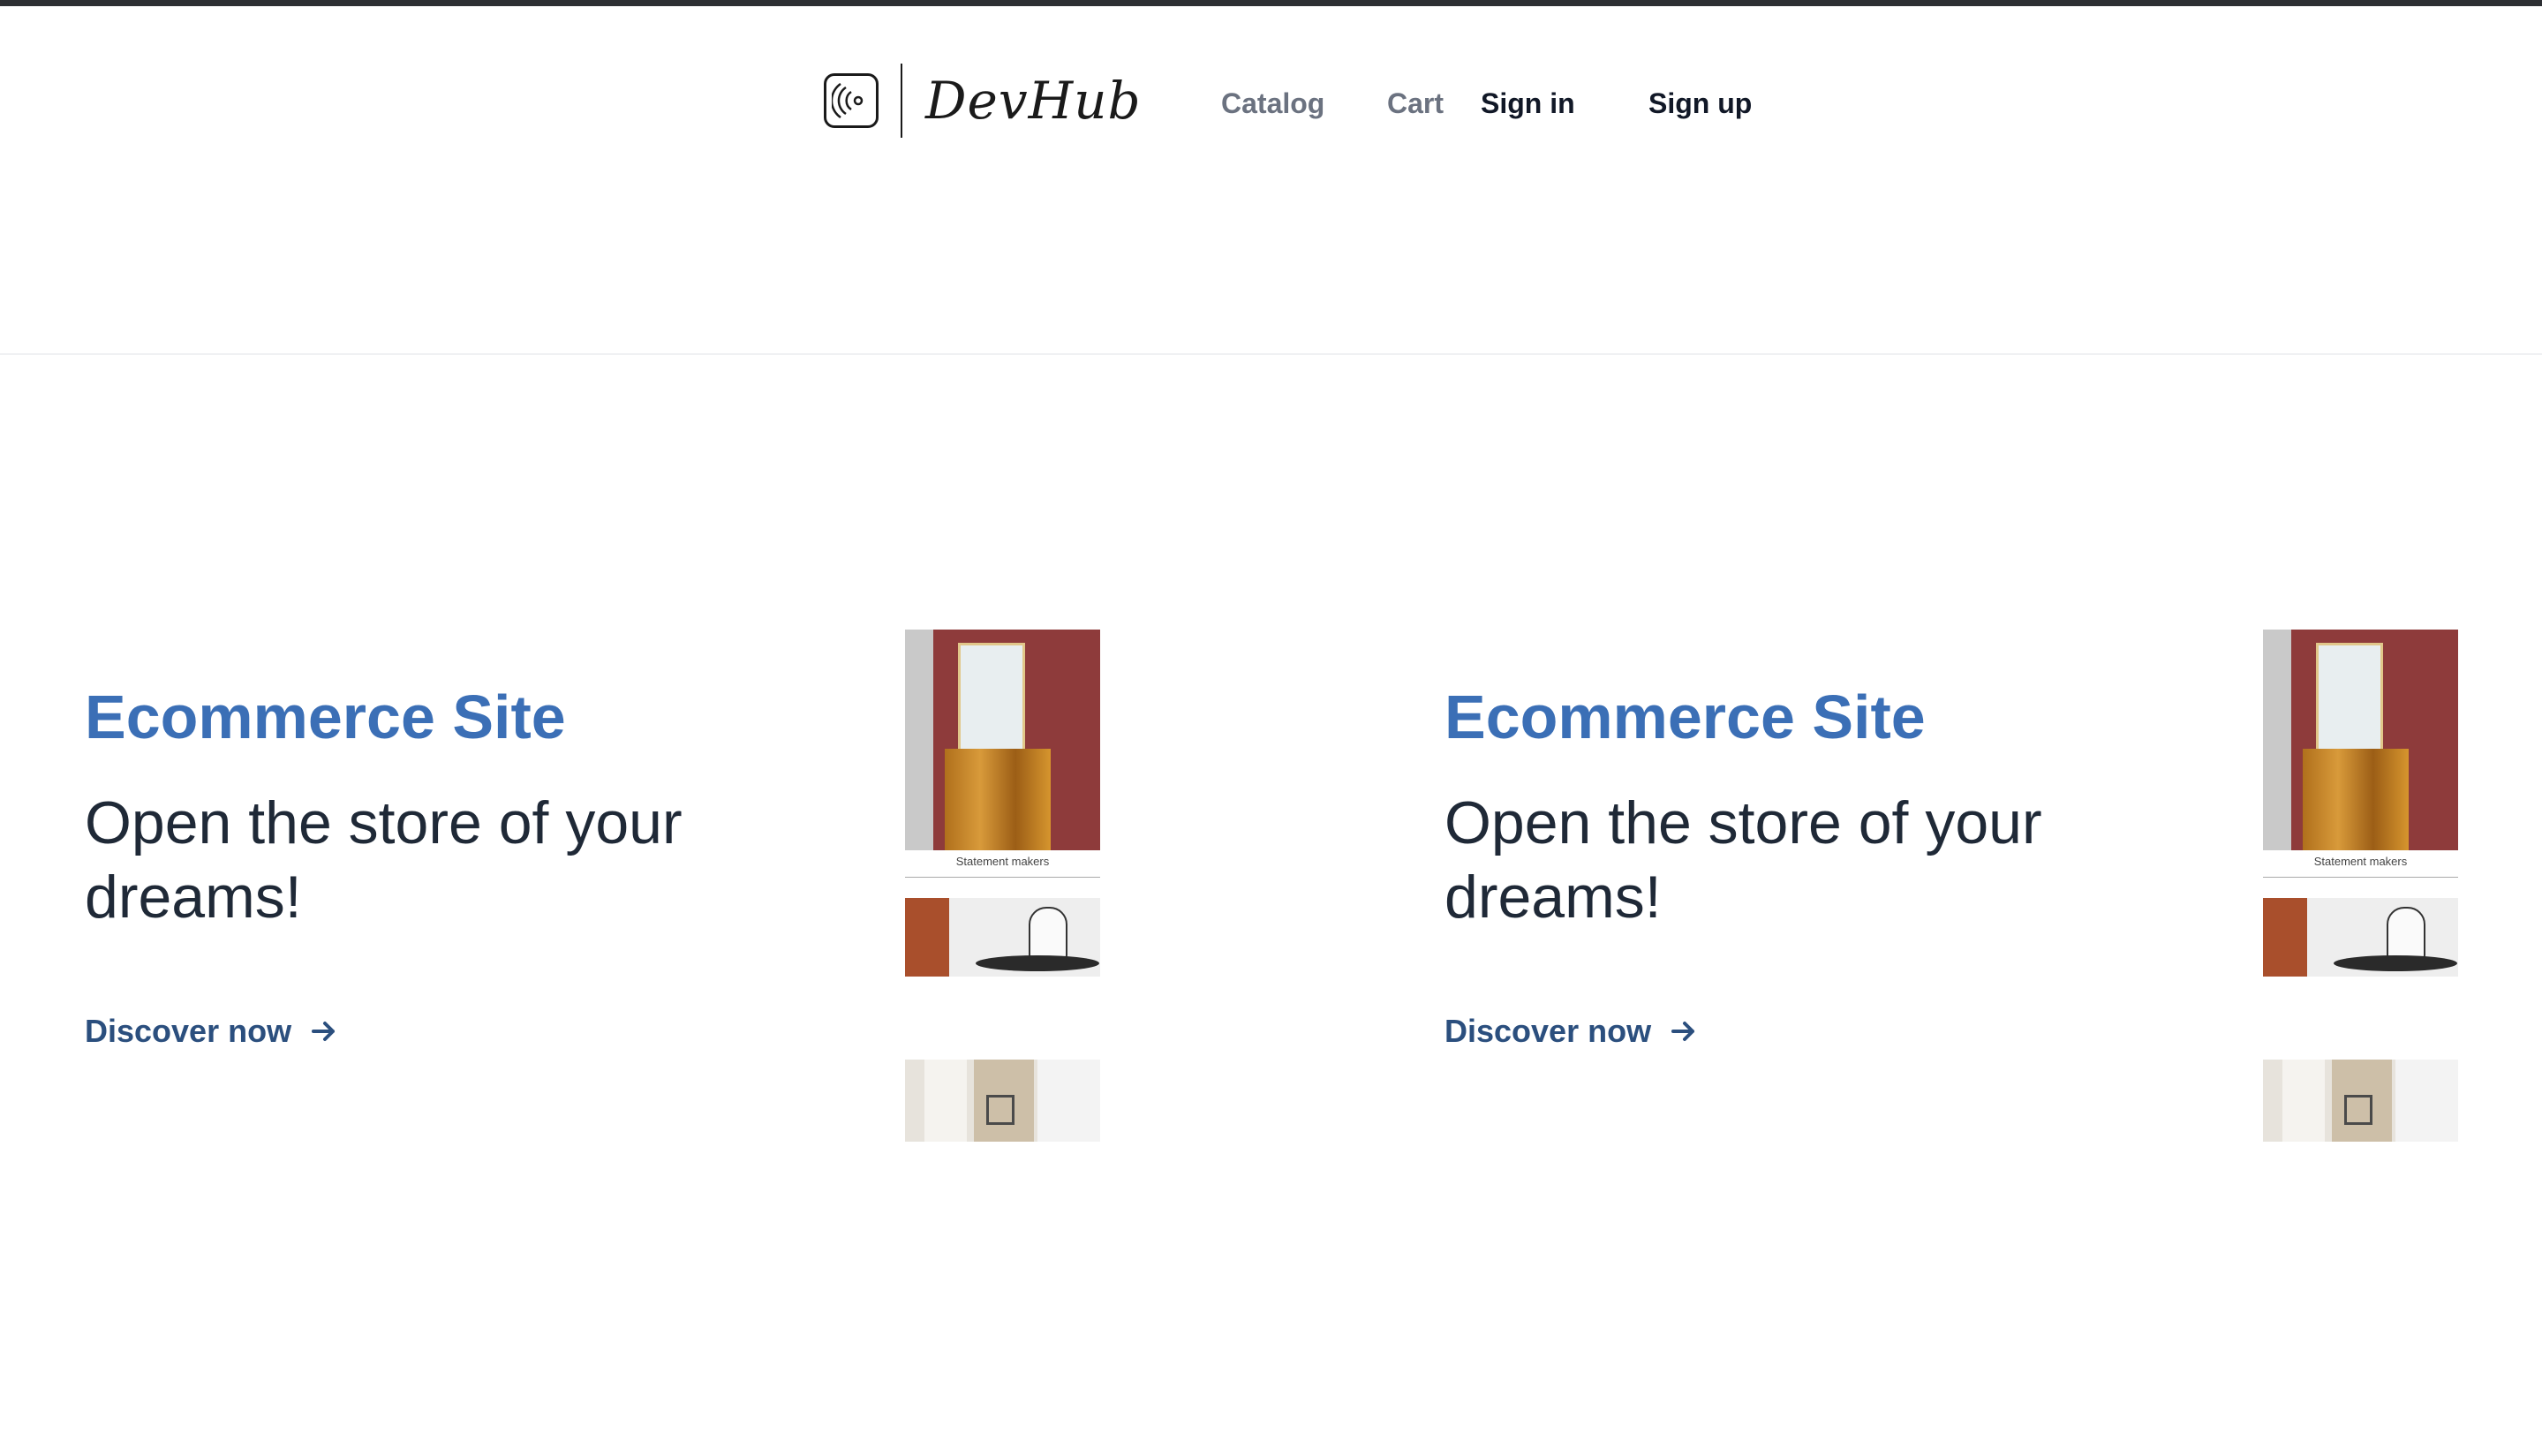  What do you see at coordinates (1528, 103) in the screenshot?
I see `nav-sign-in-link: Sign in` at bounding box center [1528, 103].